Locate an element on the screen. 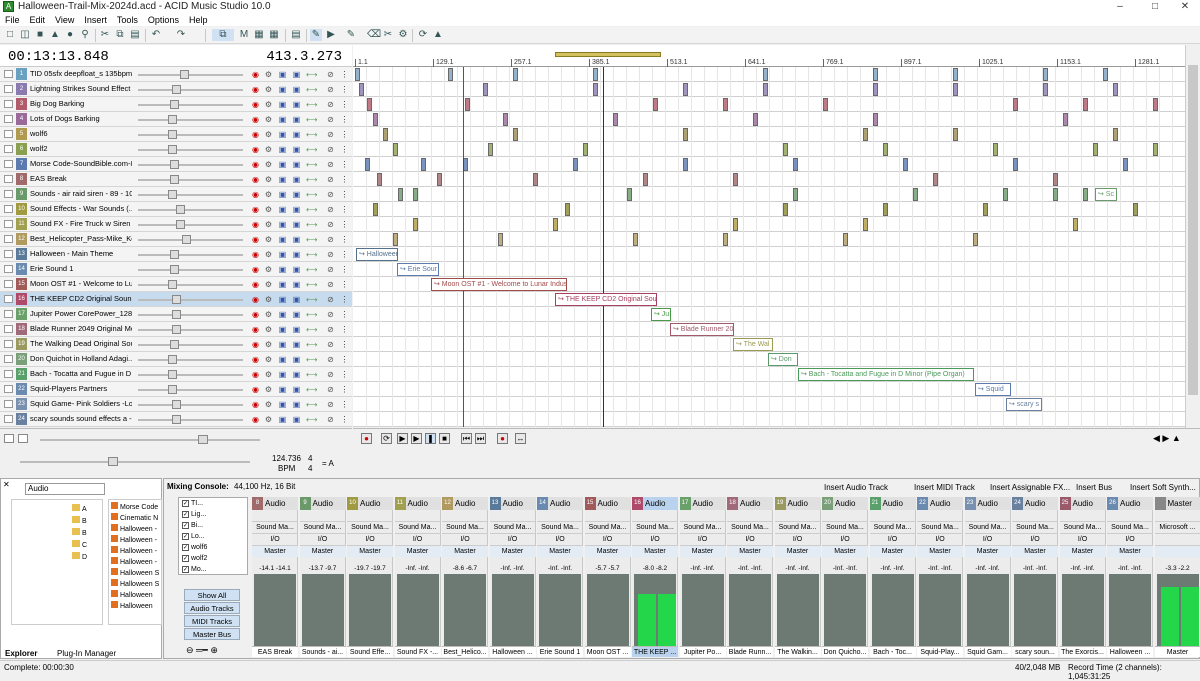 Image resolution: width=1200 pixels, height=681 pixels. event-clip: ↪ scary s is located at coordinates (1024, 404).